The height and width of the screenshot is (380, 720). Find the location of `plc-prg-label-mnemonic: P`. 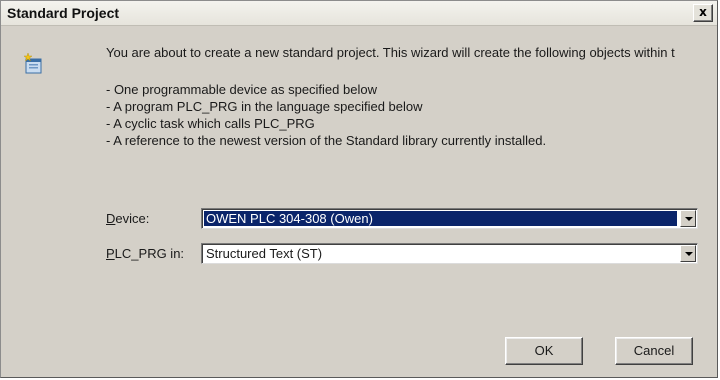

plc-prg-label-mnemonic: P is located at coordinates (110, 253).